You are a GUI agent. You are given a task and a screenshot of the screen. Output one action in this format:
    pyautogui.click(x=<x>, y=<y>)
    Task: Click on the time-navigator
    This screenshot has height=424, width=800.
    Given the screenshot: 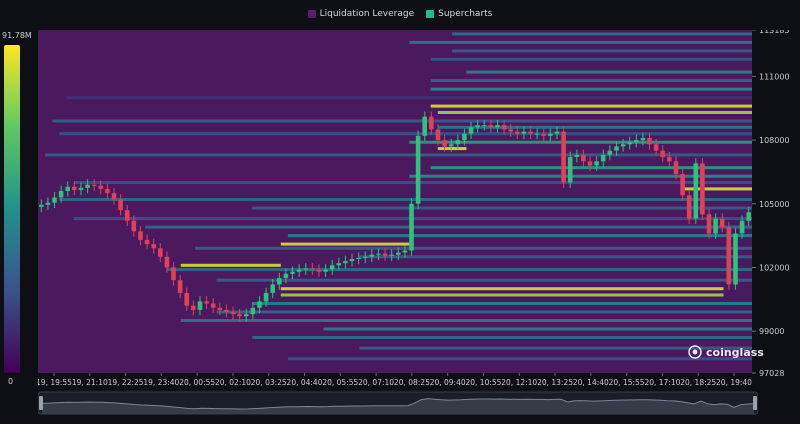 What is the action you would take?
    pyautogui.click(x=398, y=403)
    